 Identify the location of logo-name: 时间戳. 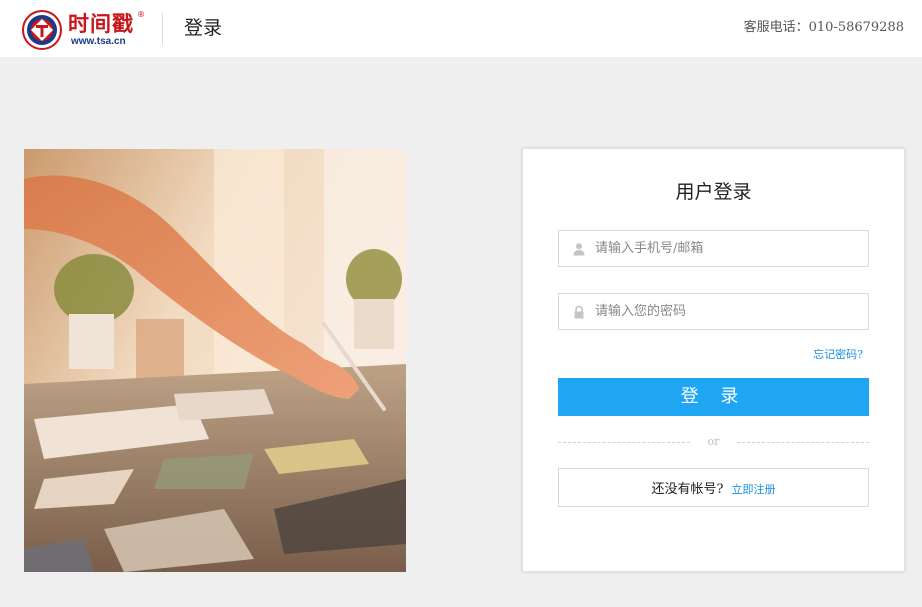
(101, 24).